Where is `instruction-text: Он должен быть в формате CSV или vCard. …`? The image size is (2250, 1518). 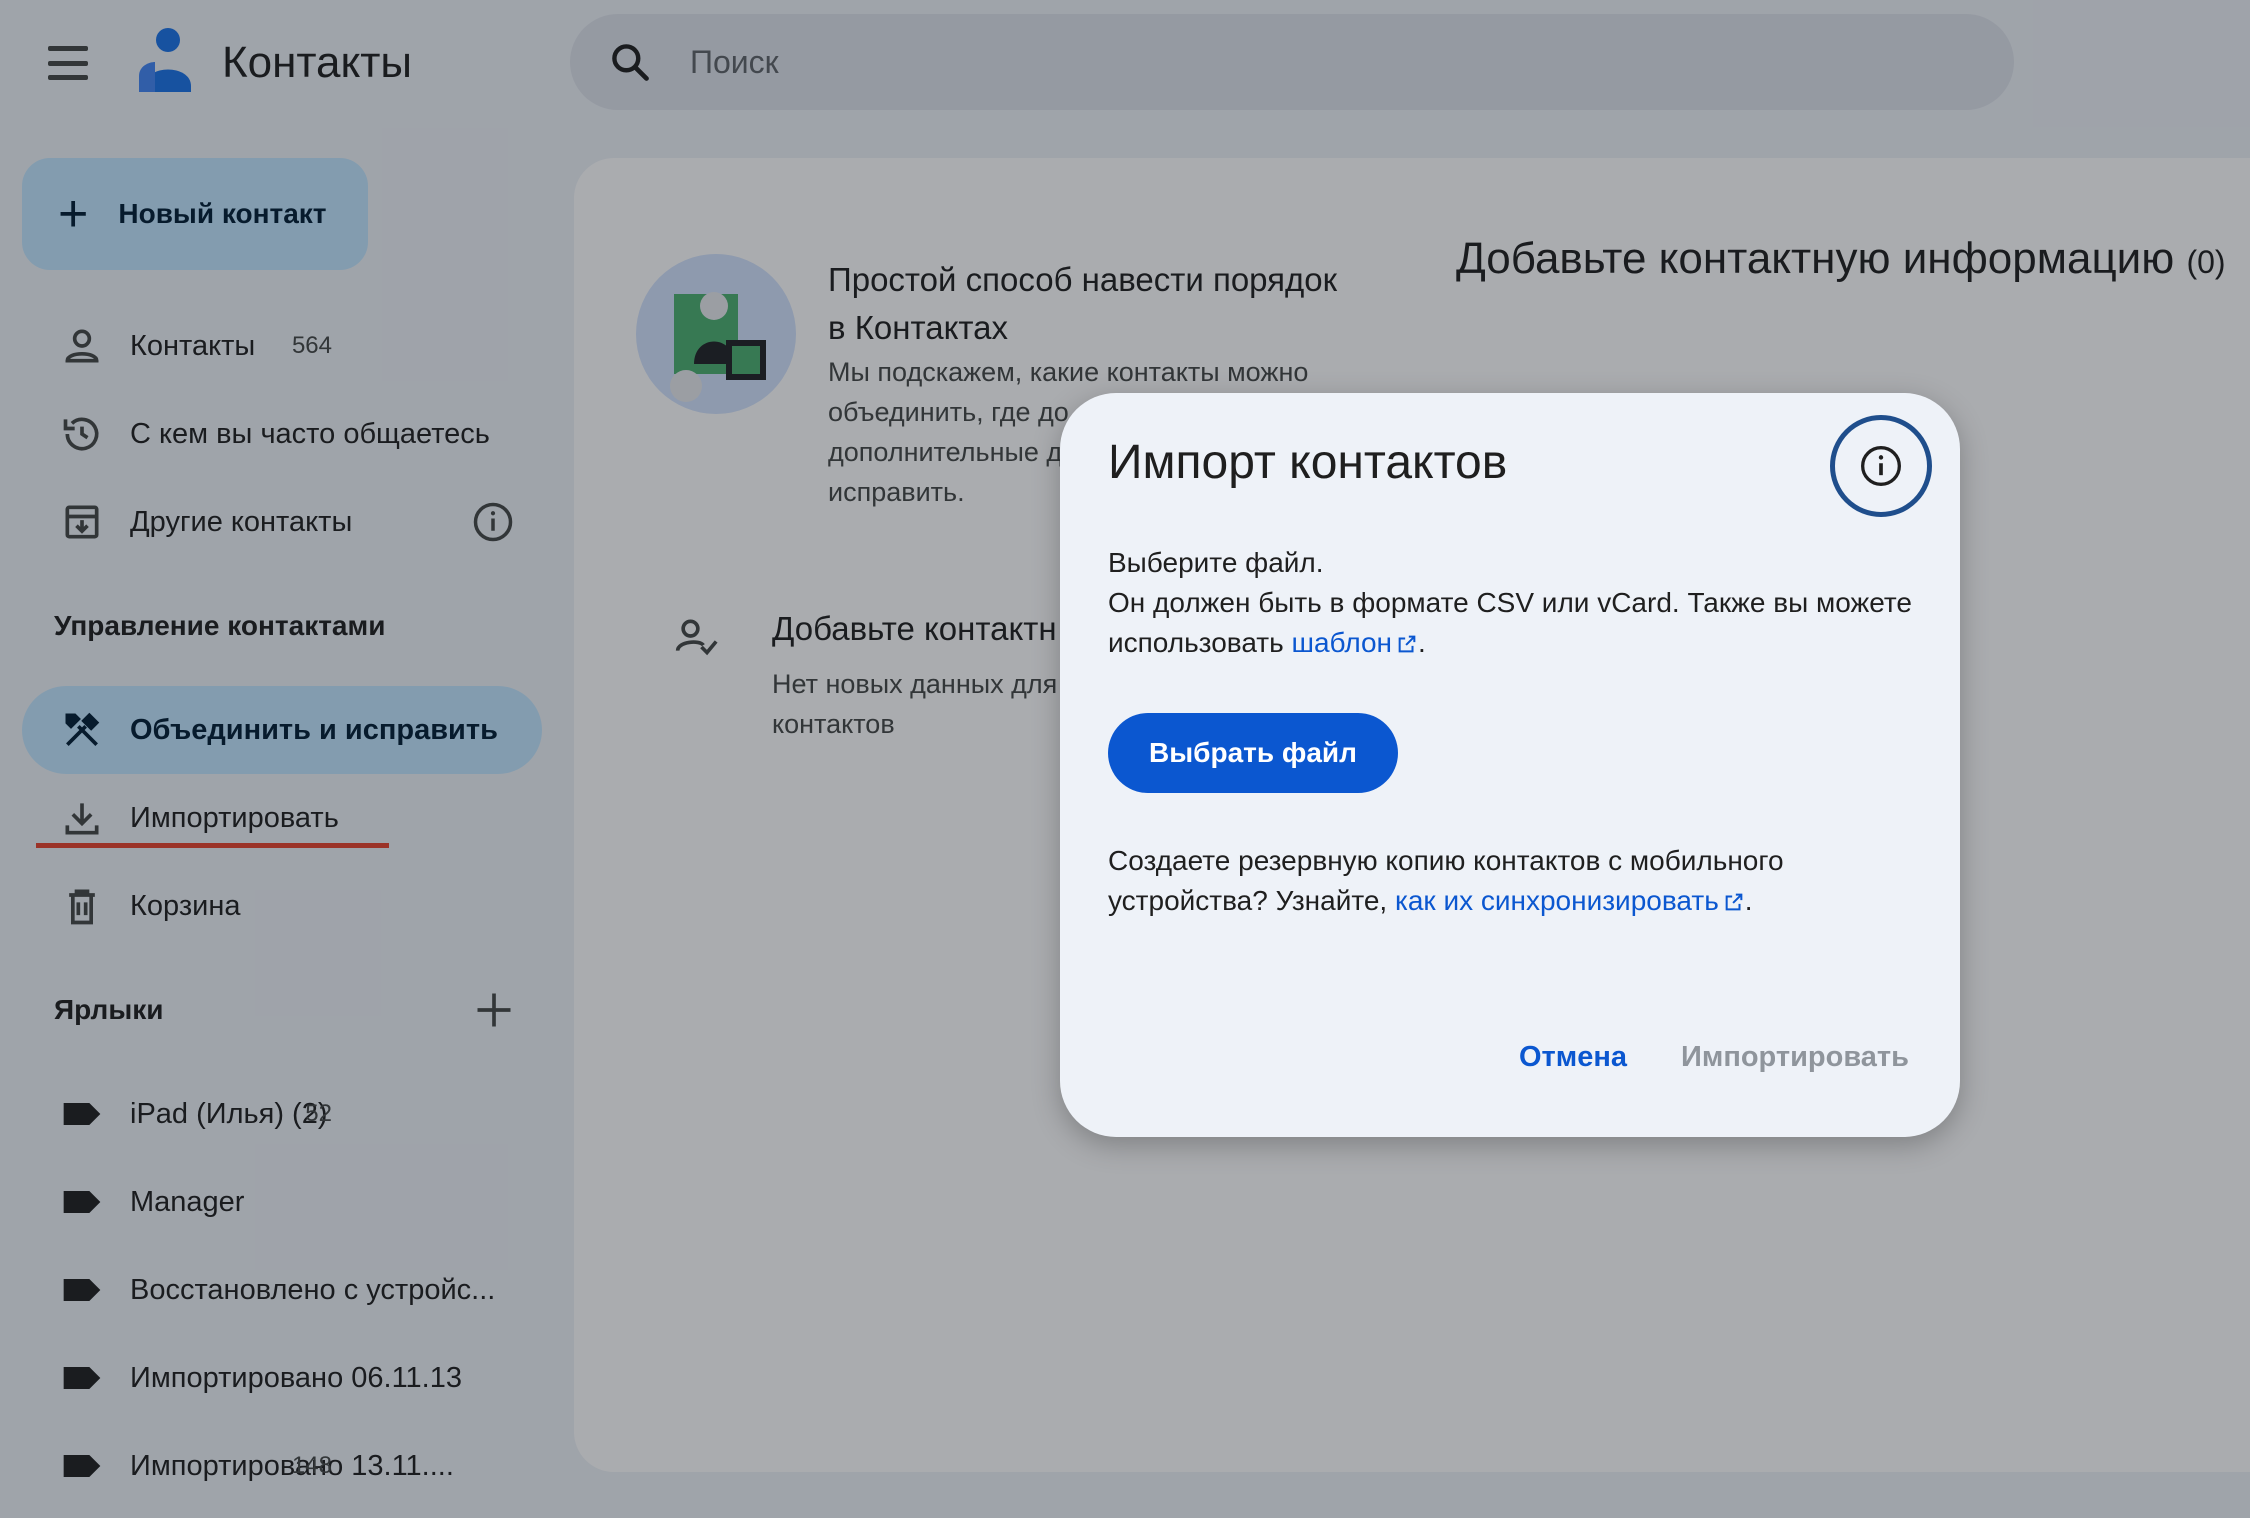 instruction-text: Он должен быть в формате CSV или vCard. … is located at coordinates (1510, 622).